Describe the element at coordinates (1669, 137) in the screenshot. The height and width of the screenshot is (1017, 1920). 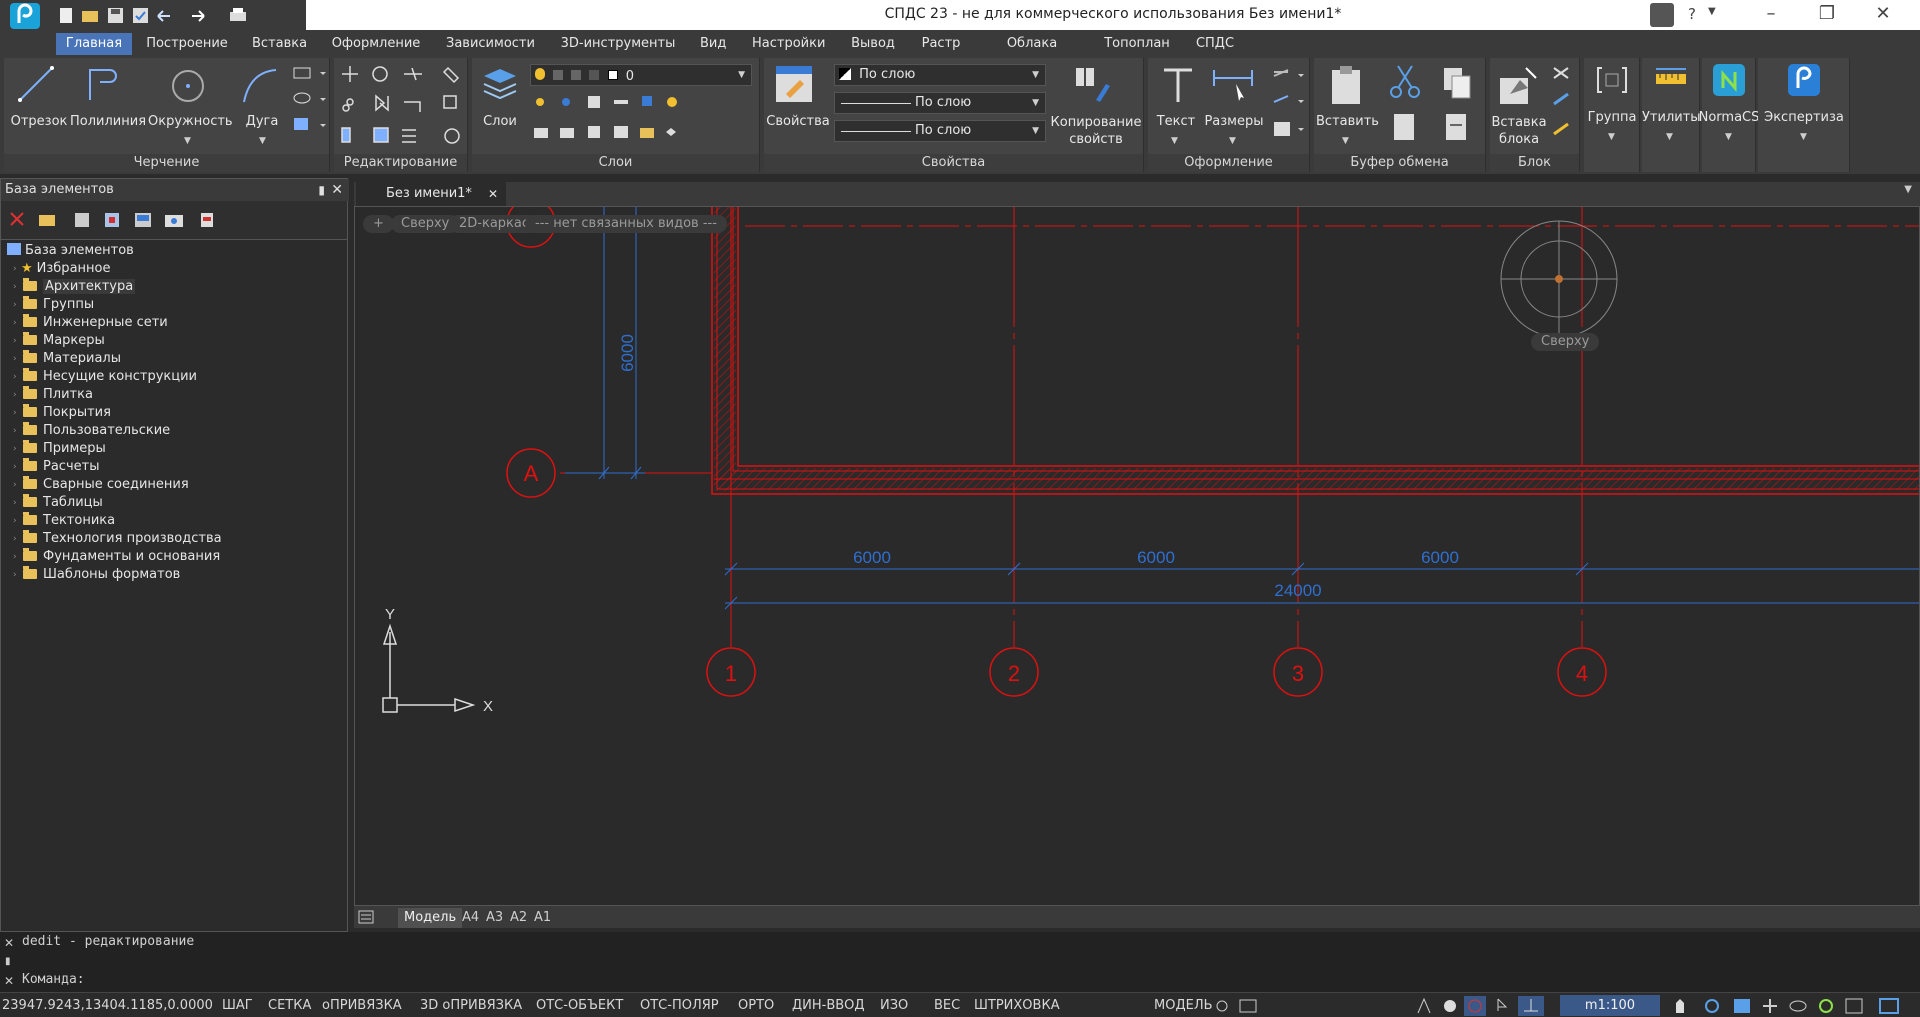
I see `utilities-dropdown-icon: ▼` at that location.